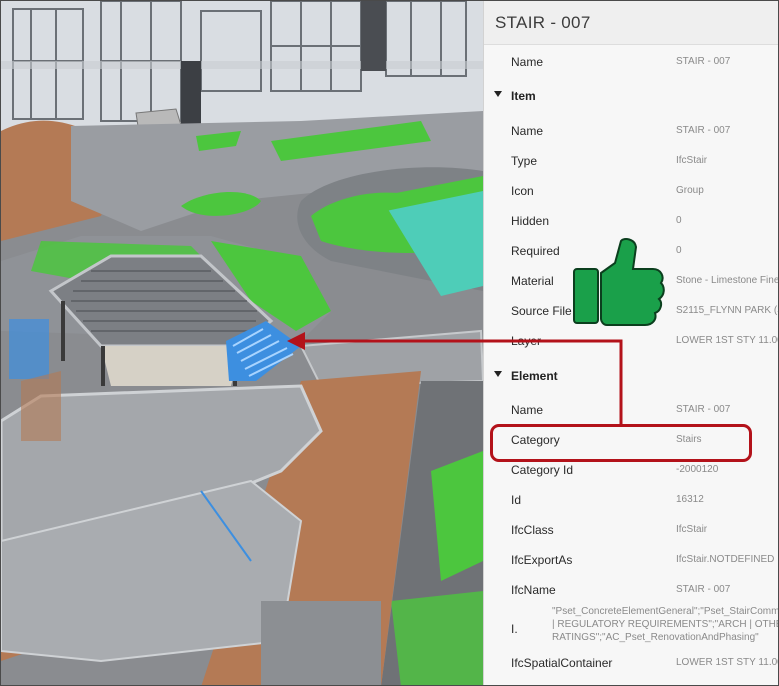  What do you see at coordinates (655, 637) in the screenshot?
I see `property-value-line: RATINGS";"AC_Pset_RenovationAndPhasing"` at bounding box center [655, 637].